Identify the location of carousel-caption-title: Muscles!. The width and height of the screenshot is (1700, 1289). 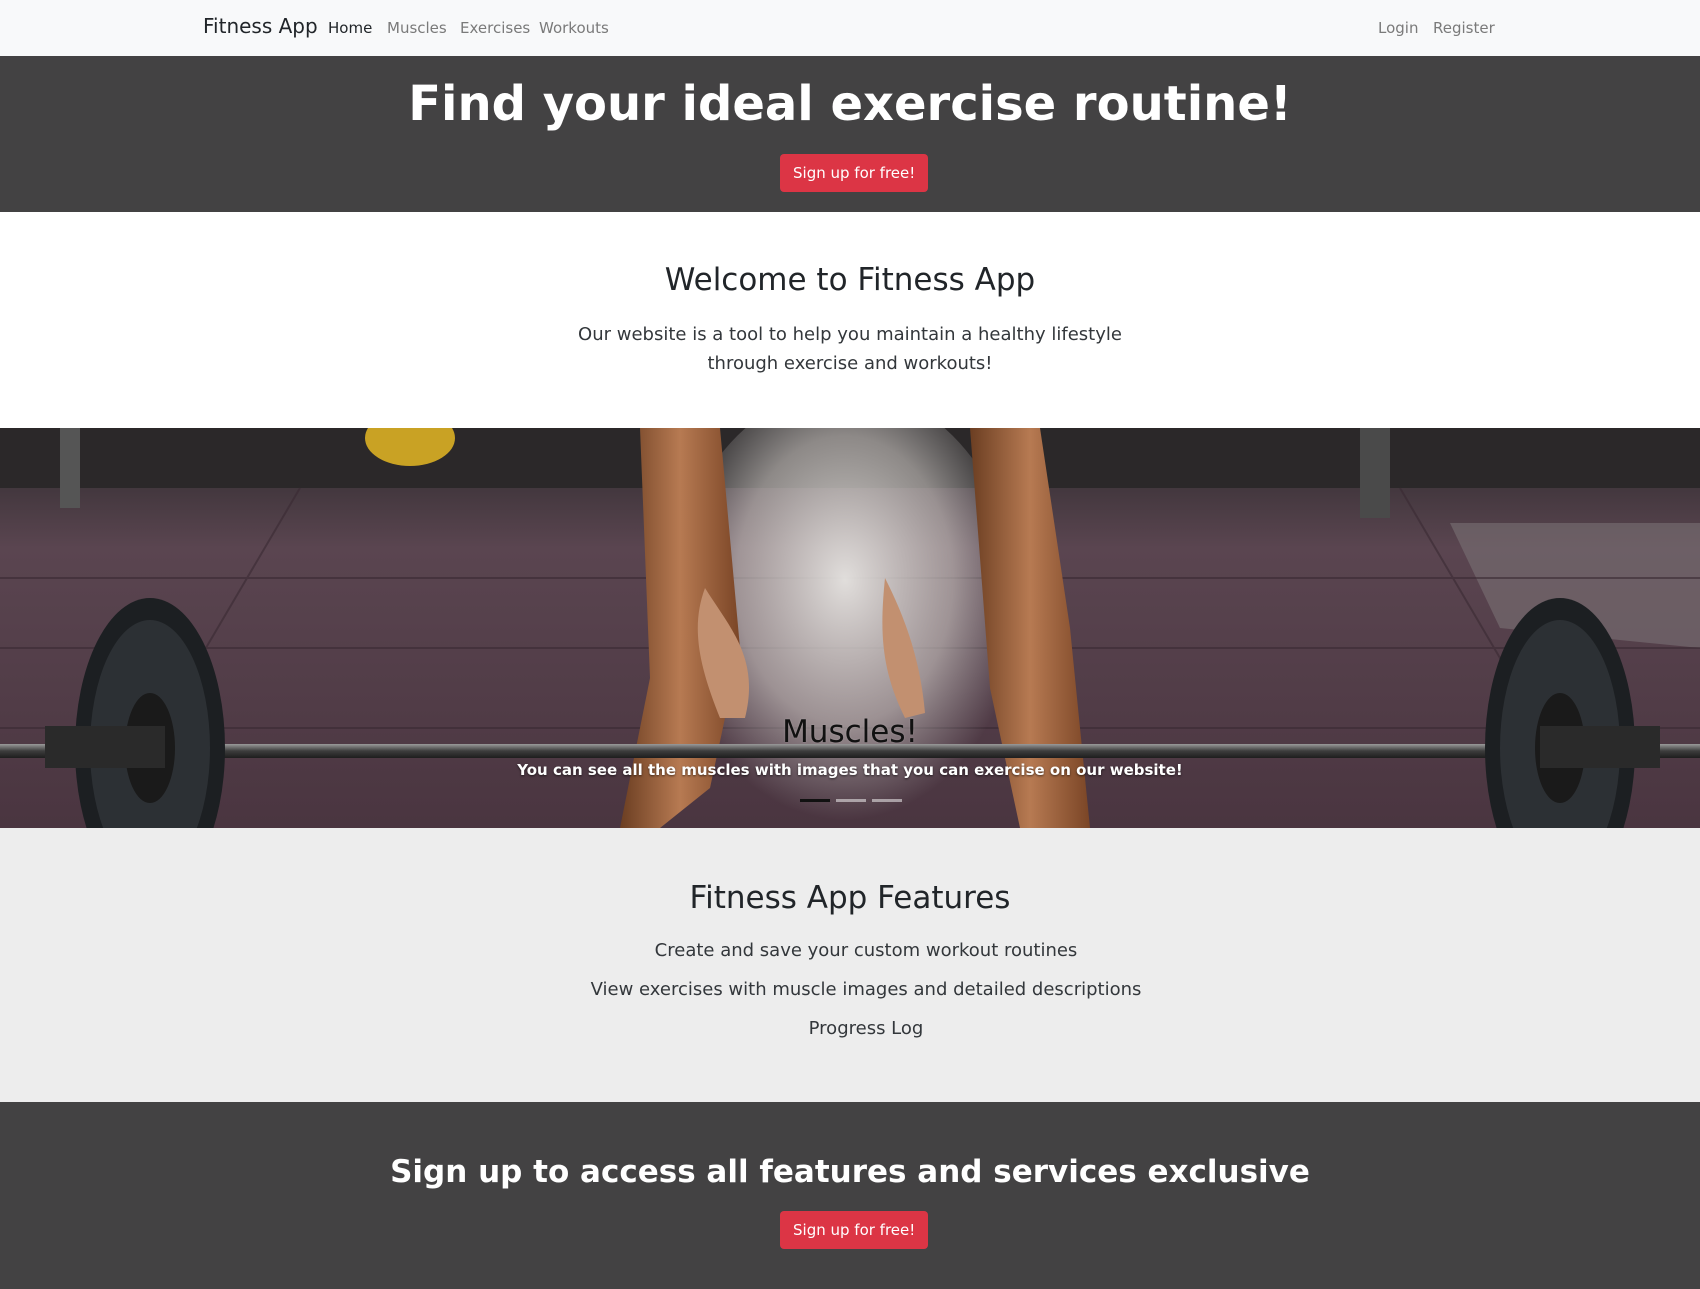
(850, 732).